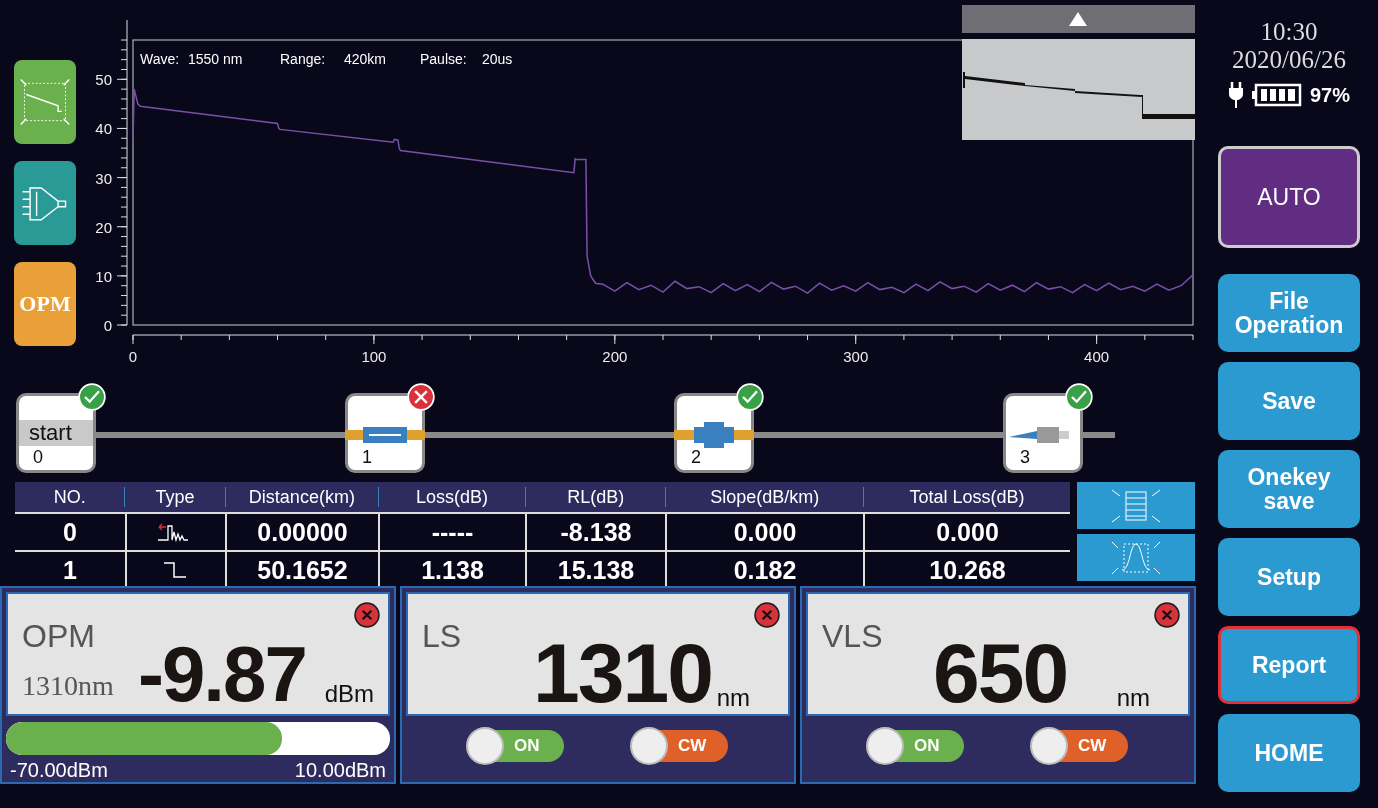  I want to click on clock-date: 2020/06/26, so click(1289, 60).